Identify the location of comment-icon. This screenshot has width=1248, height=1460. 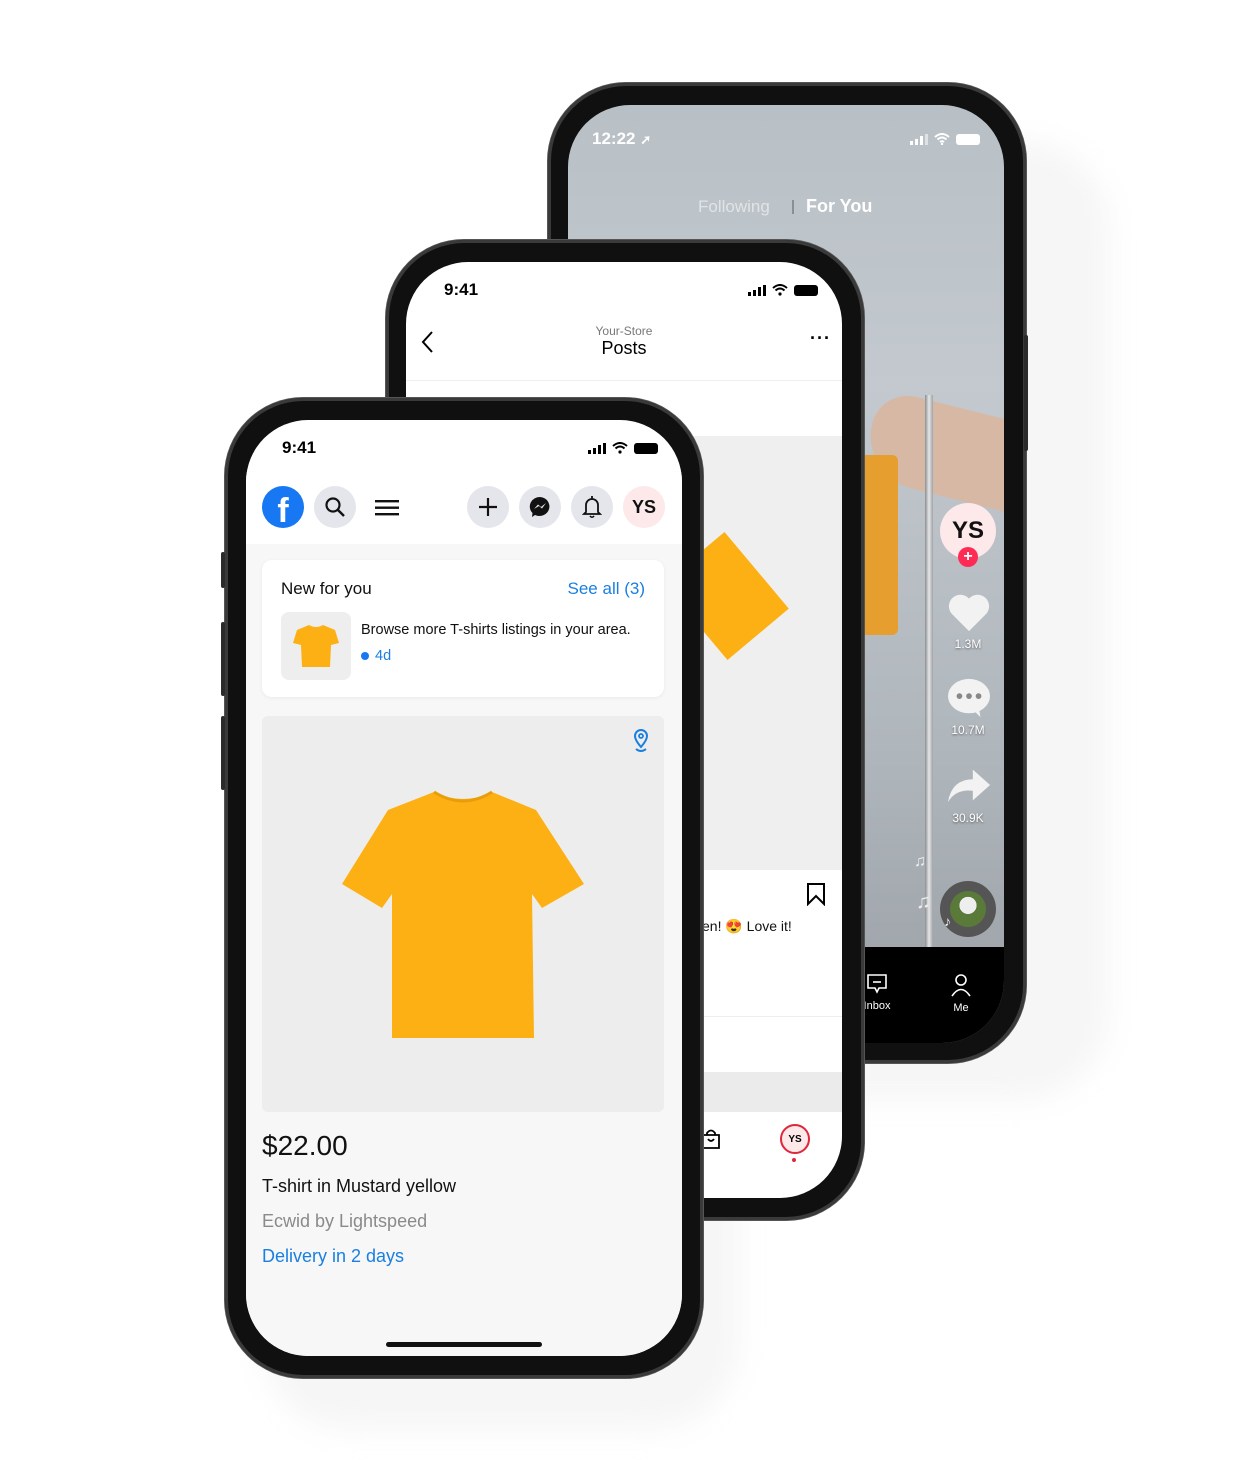
(969, 698).